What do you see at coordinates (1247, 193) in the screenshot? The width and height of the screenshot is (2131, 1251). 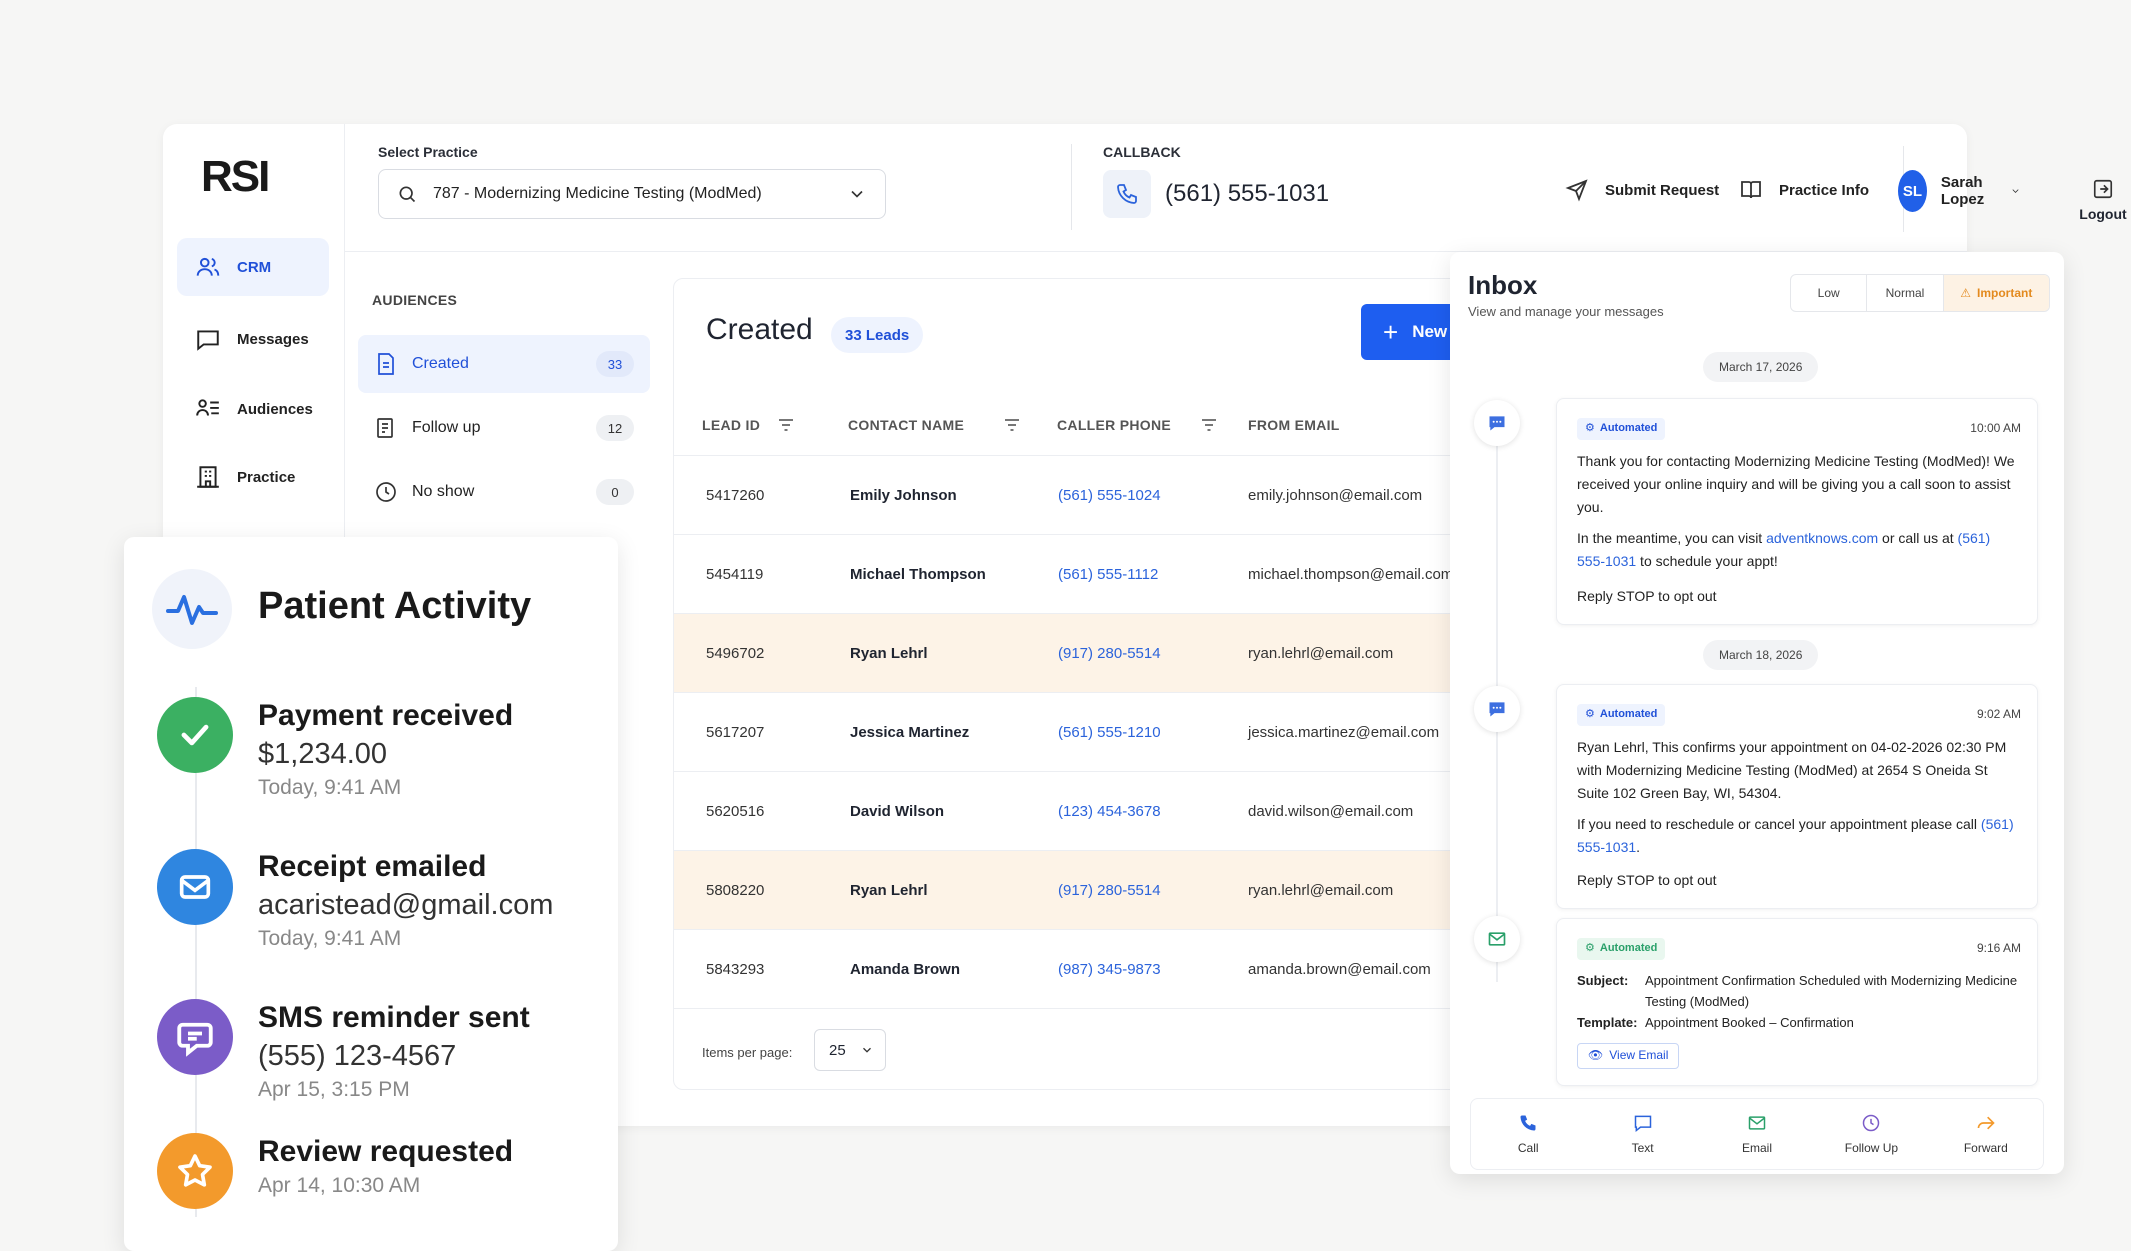 I see `callback-number: (561) 555-1031` at bounding box center [1247, 193].